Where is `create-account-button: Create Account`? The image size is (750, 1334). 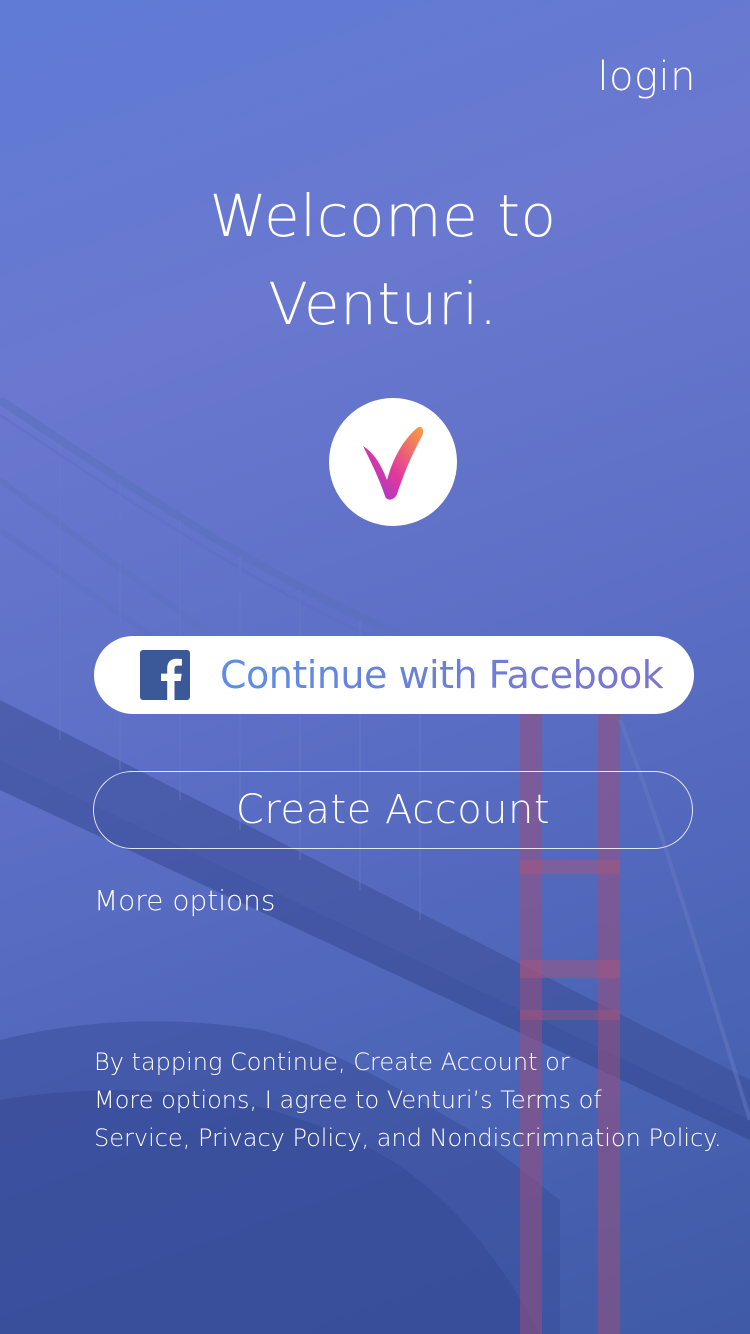
create-account-button: Create Account is located at coordinates (393, 810).